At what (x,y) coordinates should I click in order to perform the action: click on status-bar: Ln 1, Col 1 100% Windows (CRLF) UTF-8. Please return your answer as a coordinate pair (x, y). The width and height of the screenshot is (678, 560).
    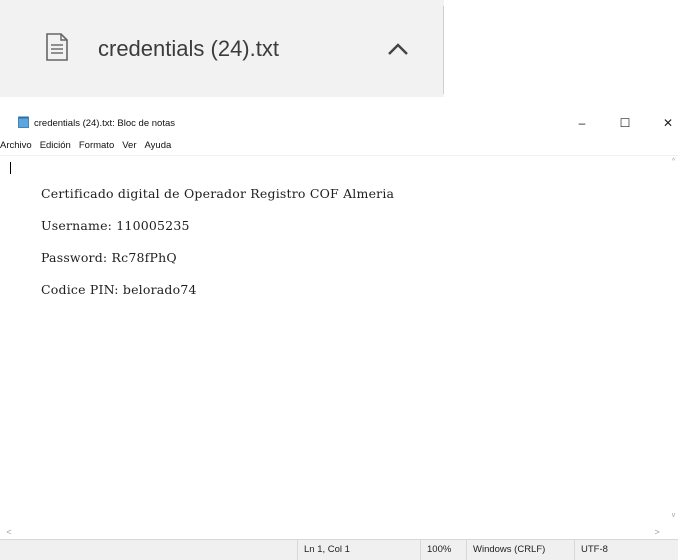
    Looking at the image, I should click on (339, 549).